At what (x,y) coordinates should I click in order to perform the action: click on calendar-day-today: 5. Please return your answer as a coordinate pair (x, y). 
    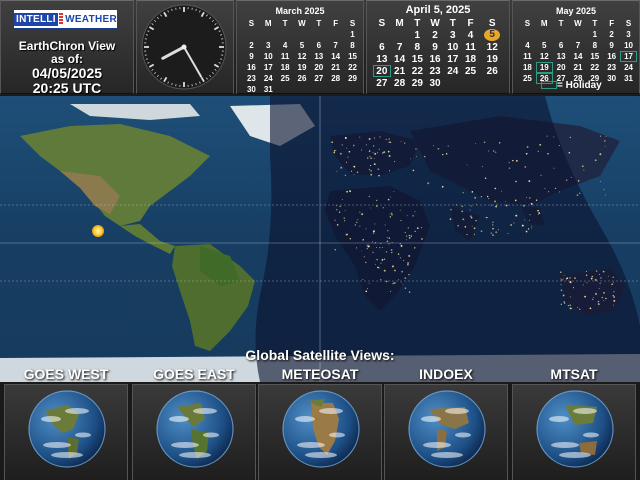
    Looking at the image, I should click on (492, 35).